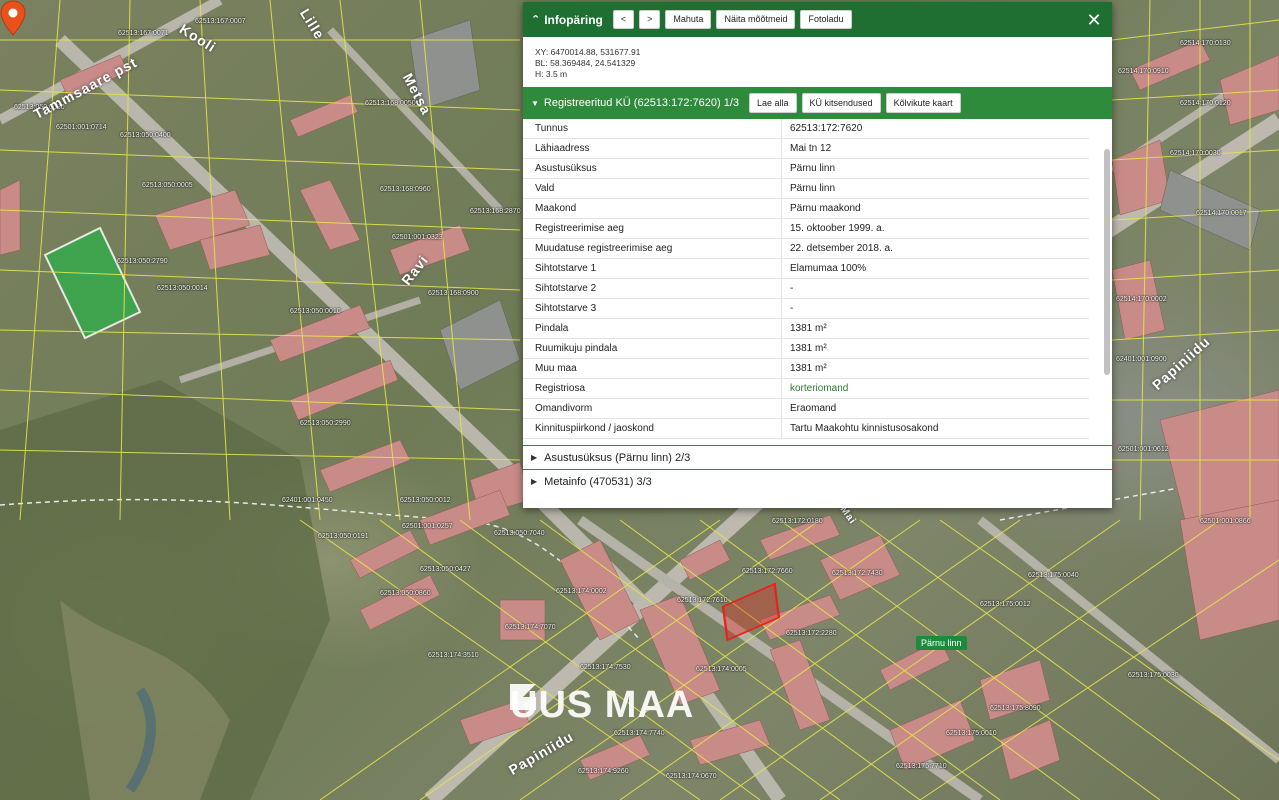 The width and height of the screenshot is (1279, 800). Describe the element at coordinates (652, 308) in the screenshot. I see `property-key: Sihtotstarve 3` at that location.